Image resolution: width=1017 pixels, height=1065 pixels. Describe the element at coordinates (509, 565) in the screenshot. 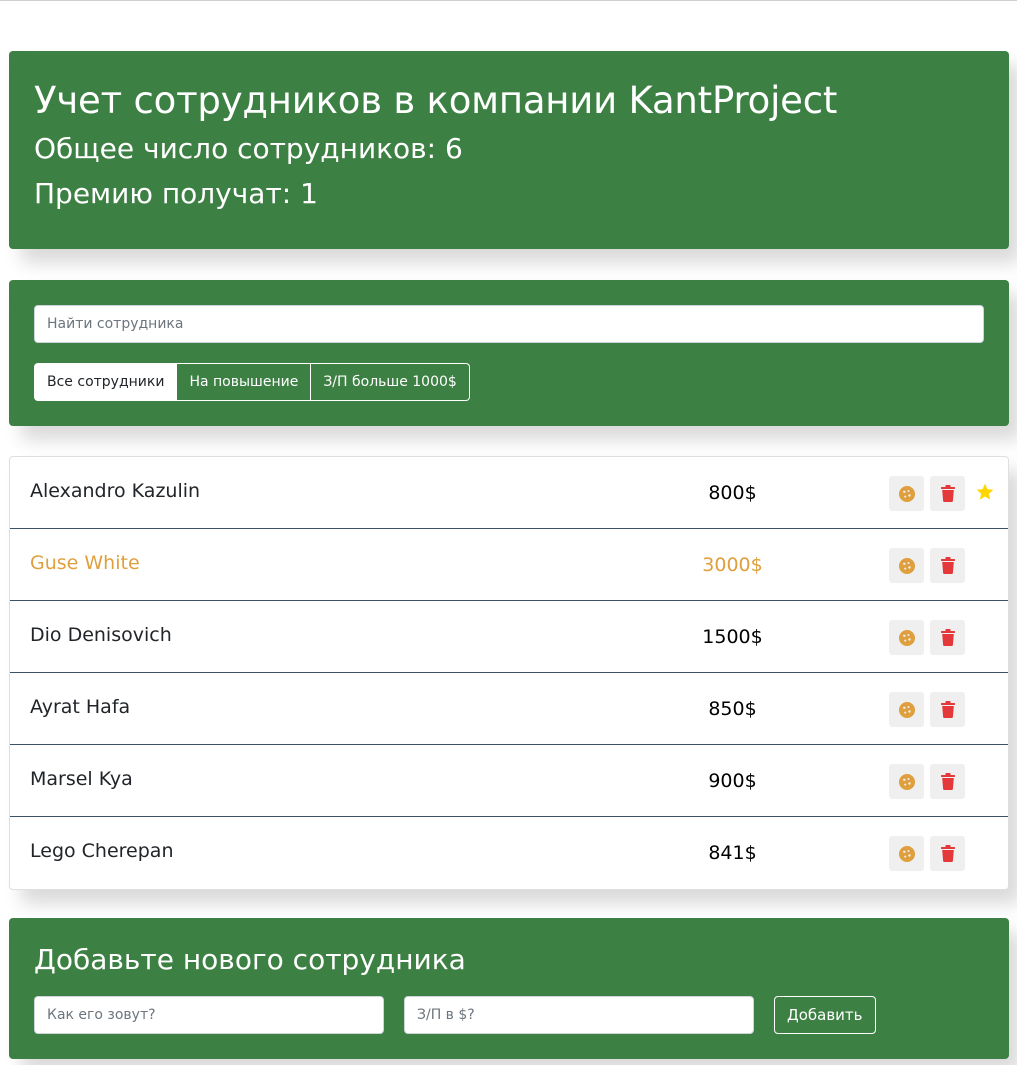

I see `employee-row: Guse White 3000$` at that location.